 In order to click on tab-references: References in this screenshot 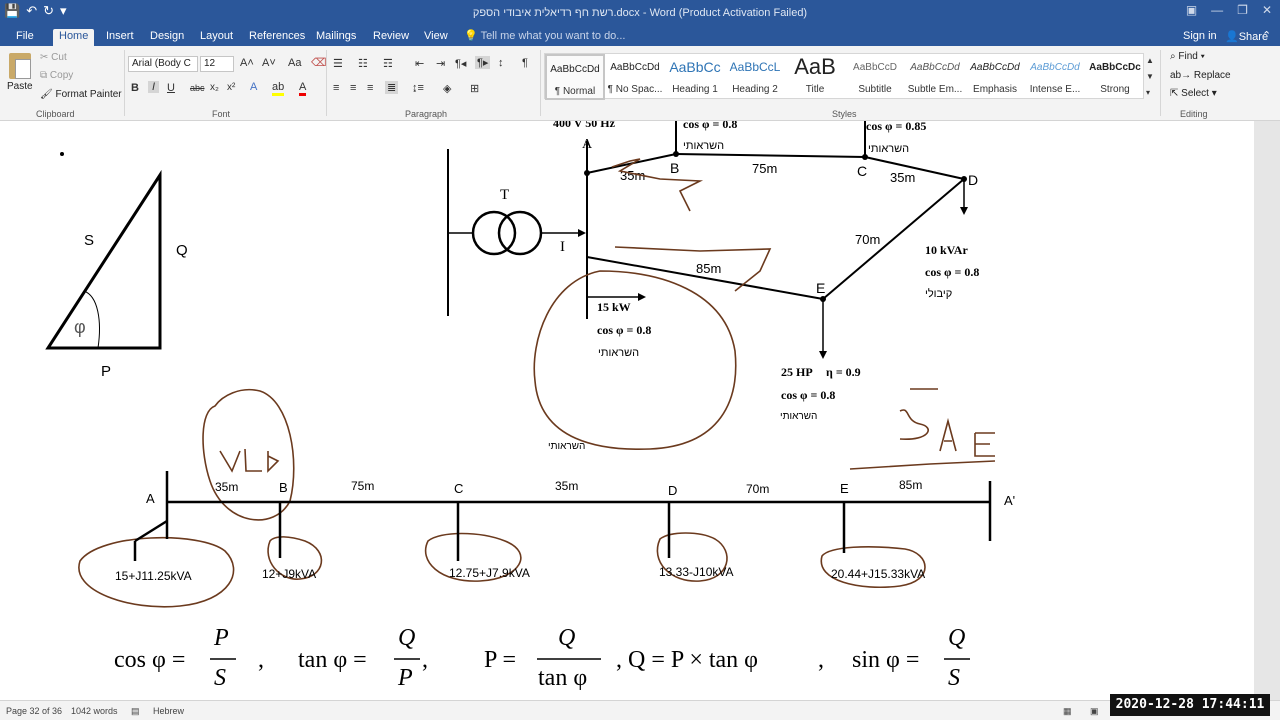, I will do `click(277, 37)`.